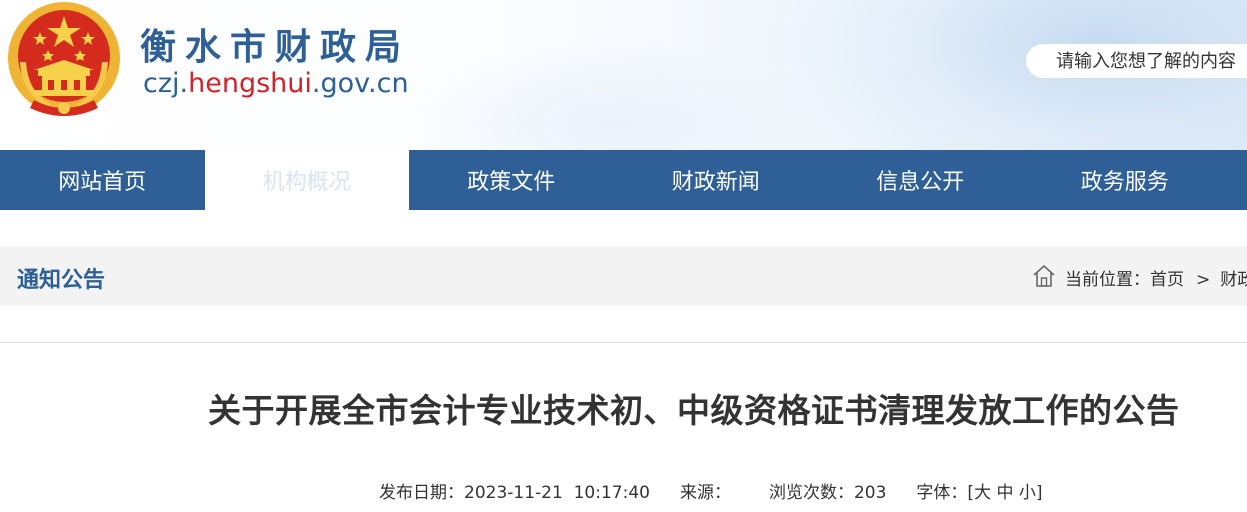  Describe the element at coordinates (811, 493) in the screenshot. I see `view-count-label: 浏览次数：` at that location.